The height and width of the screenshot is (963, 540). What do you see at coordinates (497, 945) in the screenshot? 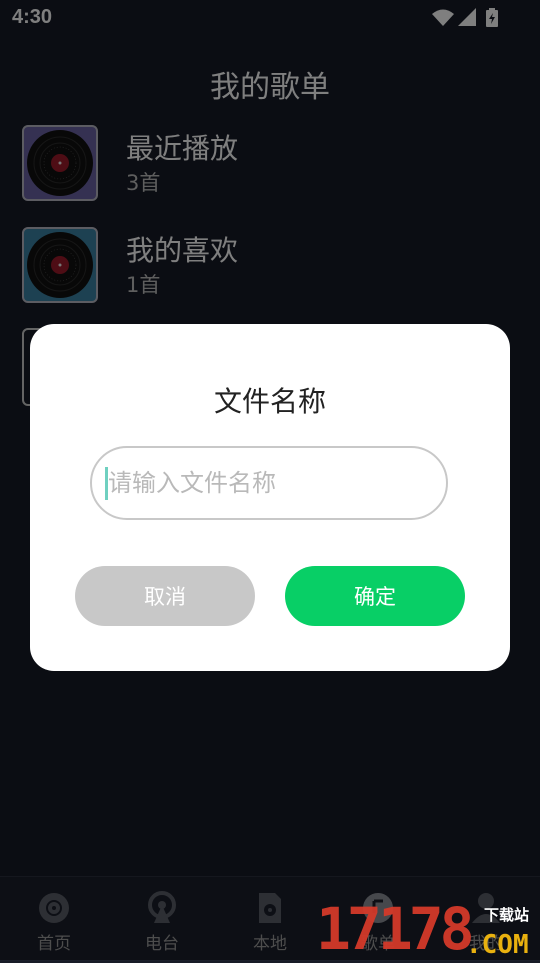
I see `watermark-domain: .COM` at bounding box center [497, 945].